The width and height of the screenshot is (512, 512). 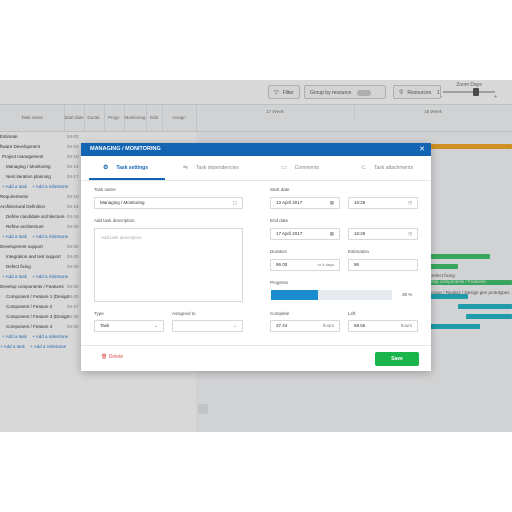 I want to click on left-input: 58.56 hours, so click(x=383, y=326).